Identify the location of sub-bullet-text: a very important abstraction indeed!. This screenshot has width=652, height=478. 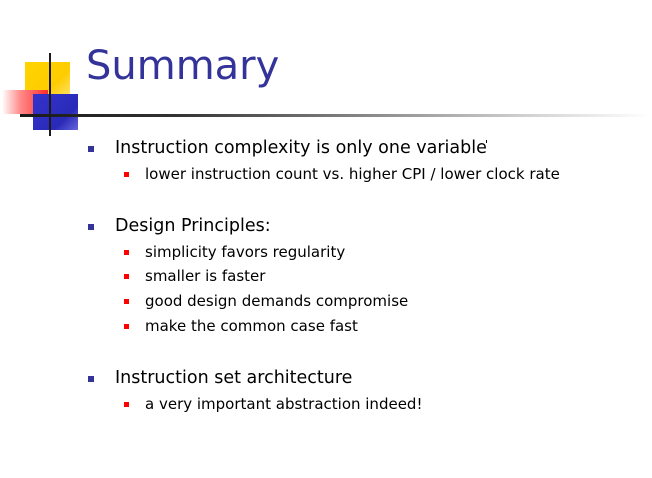
(284, 404).